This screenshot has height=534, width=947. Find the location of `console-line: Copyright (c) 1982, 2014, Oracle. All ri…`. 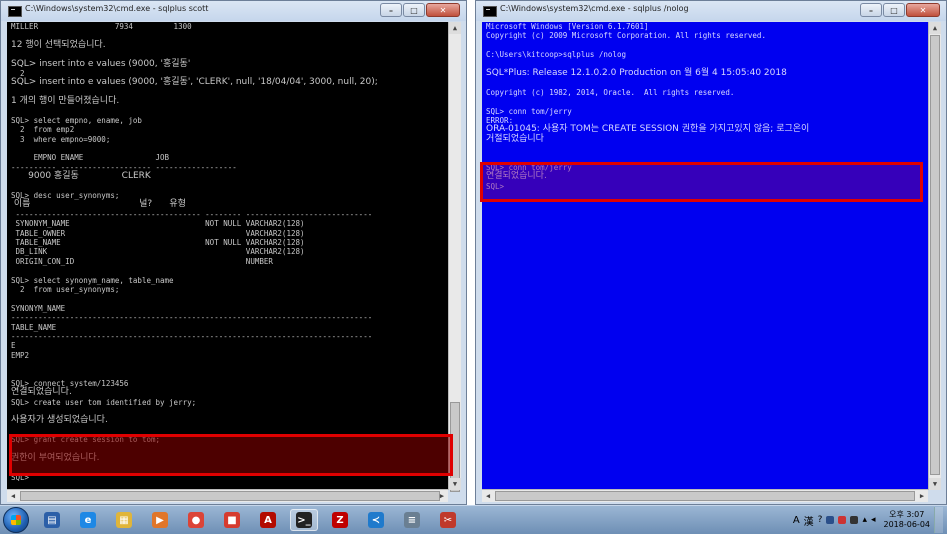

console-line: Copyright (c) 1982, 2014, Oracle. All ri… is located at coordinates (610, 92).